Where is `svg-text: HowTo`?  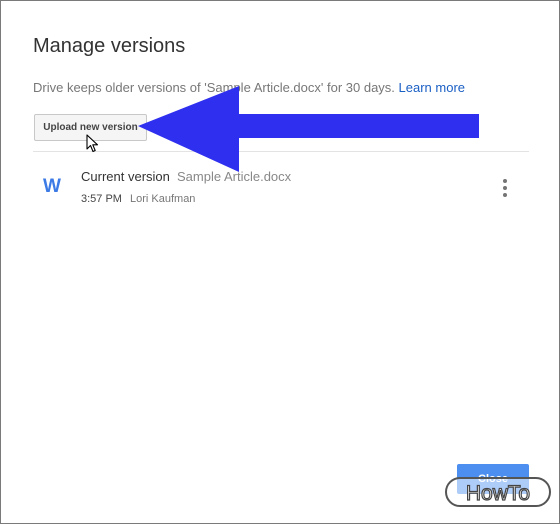 svg-text: HowTo is located at coordinates (498, 493).